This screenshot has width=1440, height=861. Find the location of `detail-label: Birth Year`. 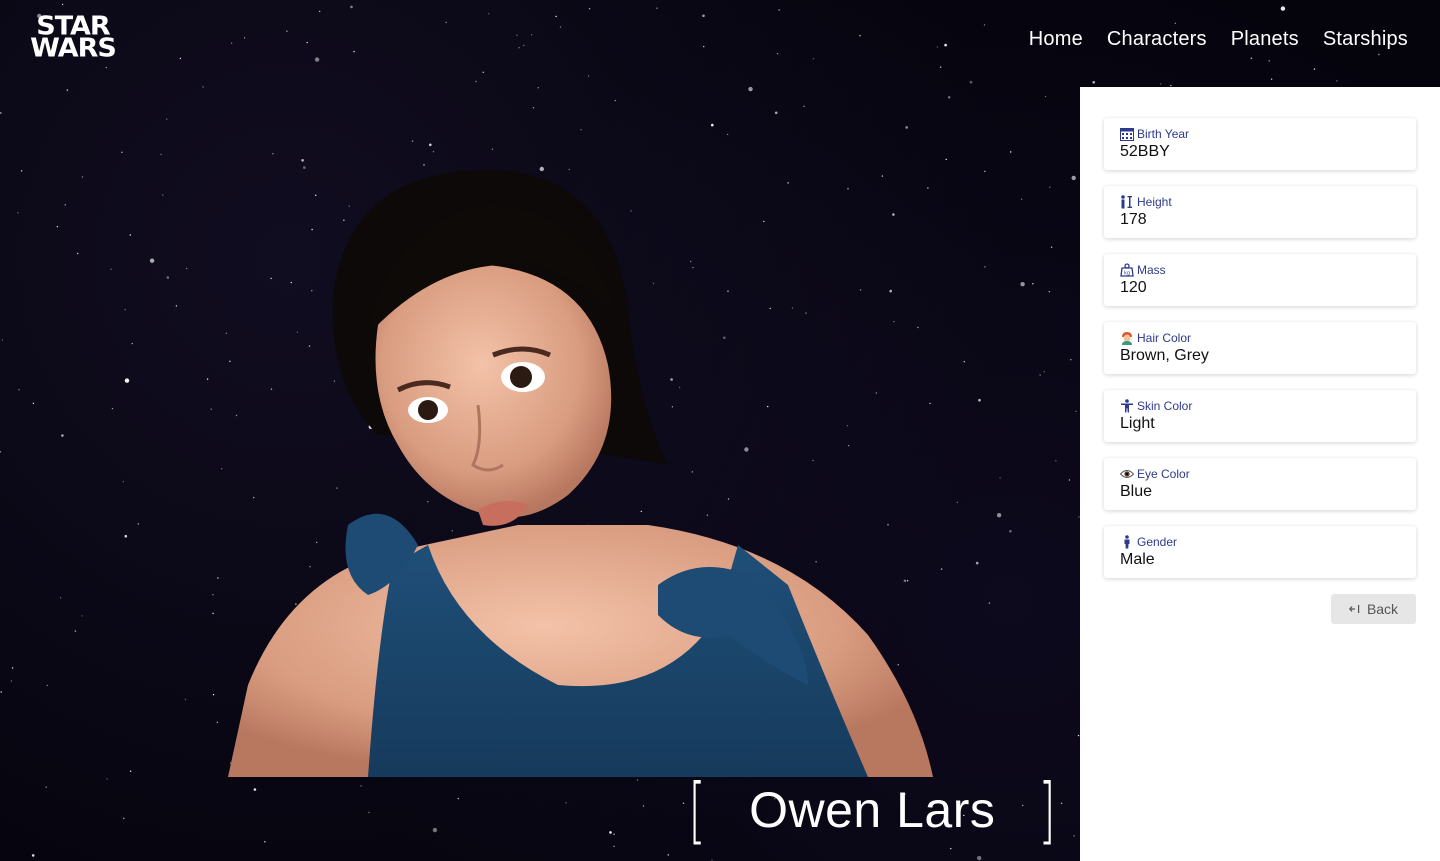

detail-label: Birth Year is located at coordinates (1163, 134).